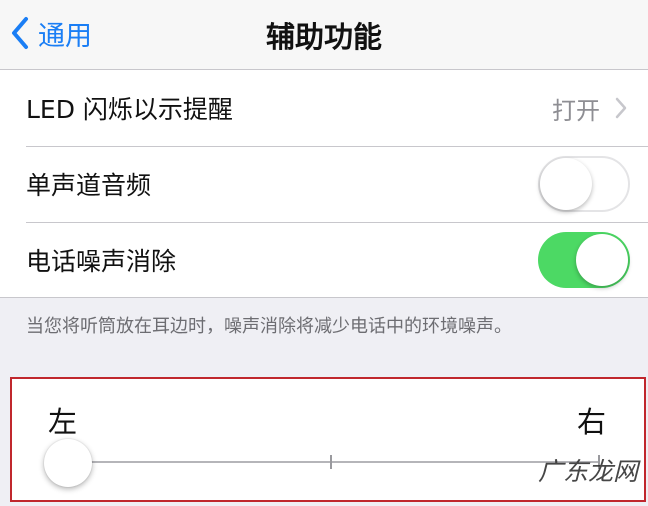  I want to click on balance-slider-thumb, so click(68, 463).